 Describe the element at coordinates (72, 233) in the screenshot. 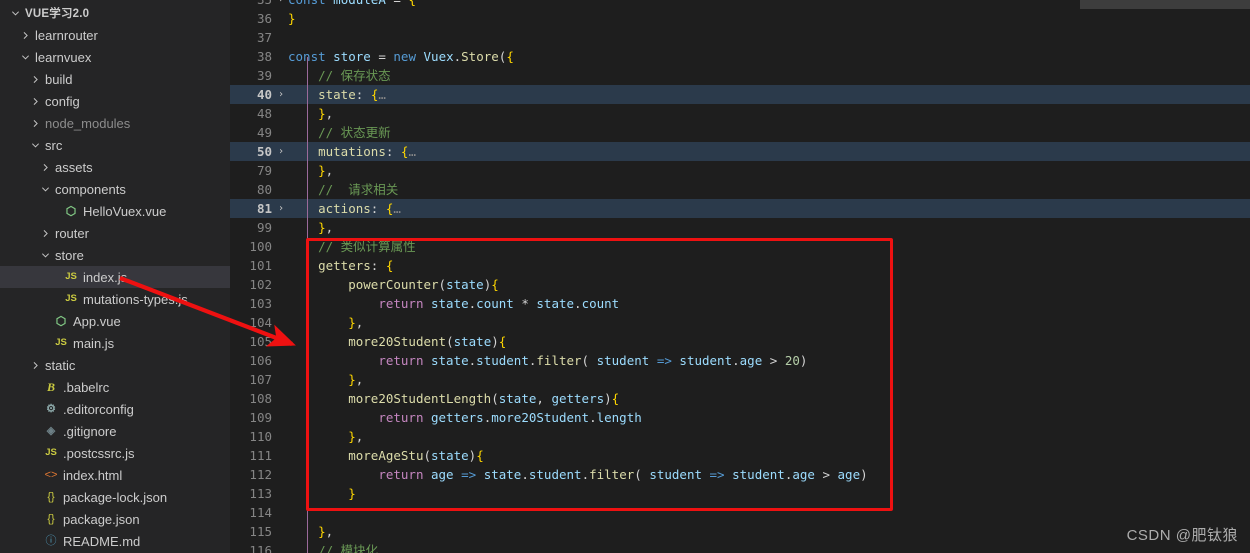

I see `tree-item-label: router` at that location.